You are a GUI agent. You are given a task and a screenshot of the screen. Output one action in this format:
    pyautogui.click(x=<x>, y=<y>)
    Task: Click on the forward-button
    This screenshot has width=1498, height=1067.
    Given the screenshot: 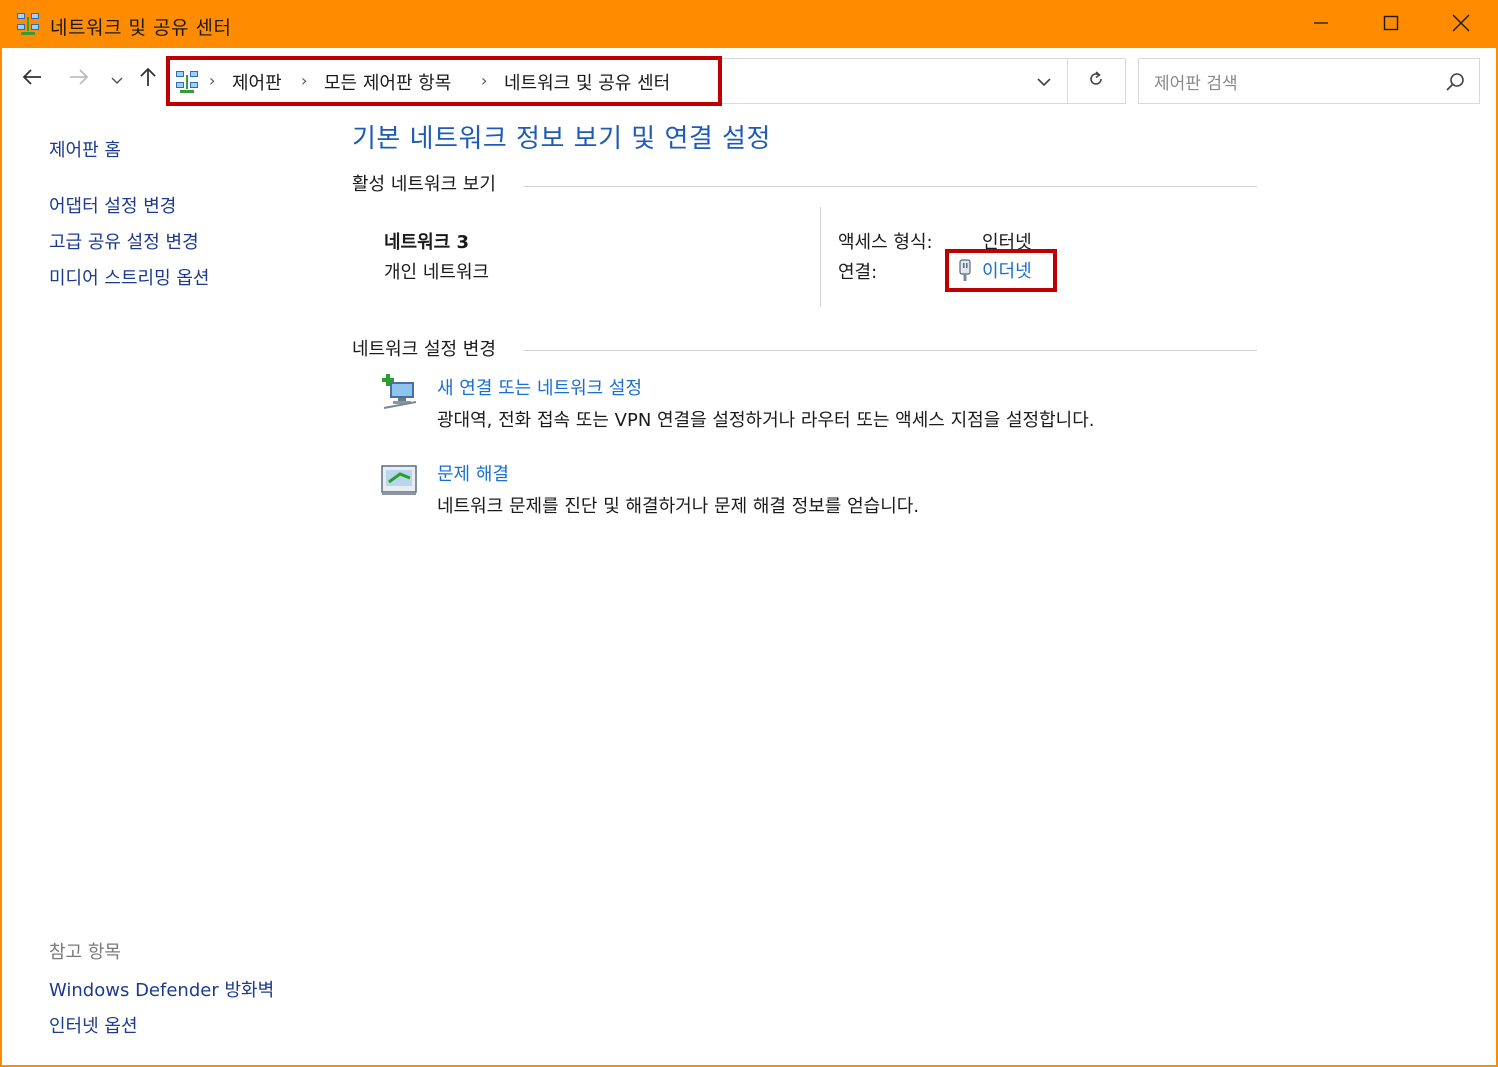 What is the action you would take?
    pyautogui.click(x=79, y=79)
    